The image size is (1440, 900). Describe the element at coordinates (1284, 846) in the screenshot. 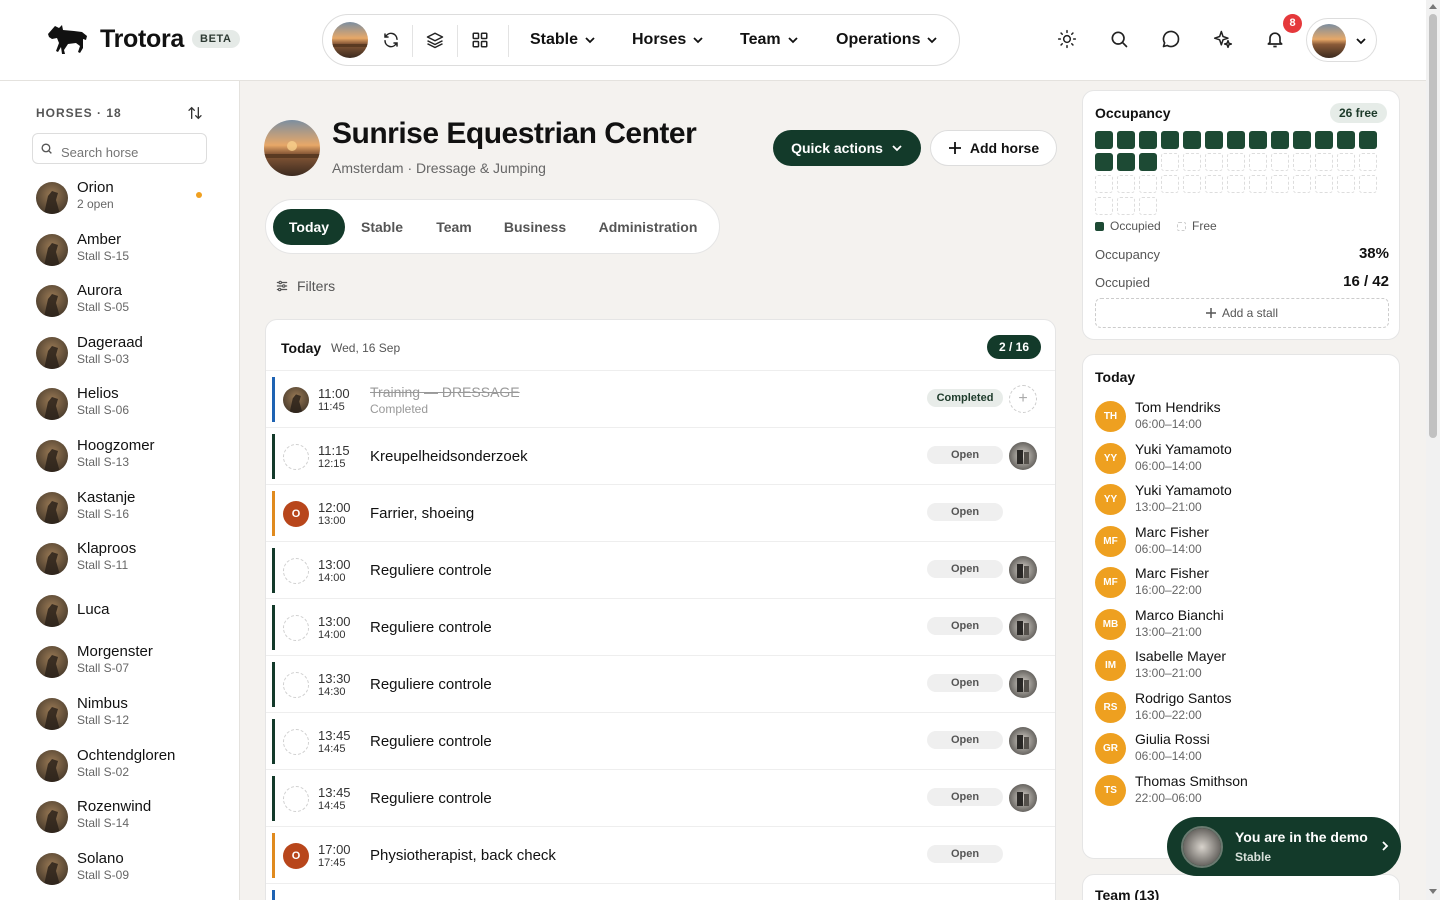

I see `demo-banner: You are in the demo Stable` at that location.